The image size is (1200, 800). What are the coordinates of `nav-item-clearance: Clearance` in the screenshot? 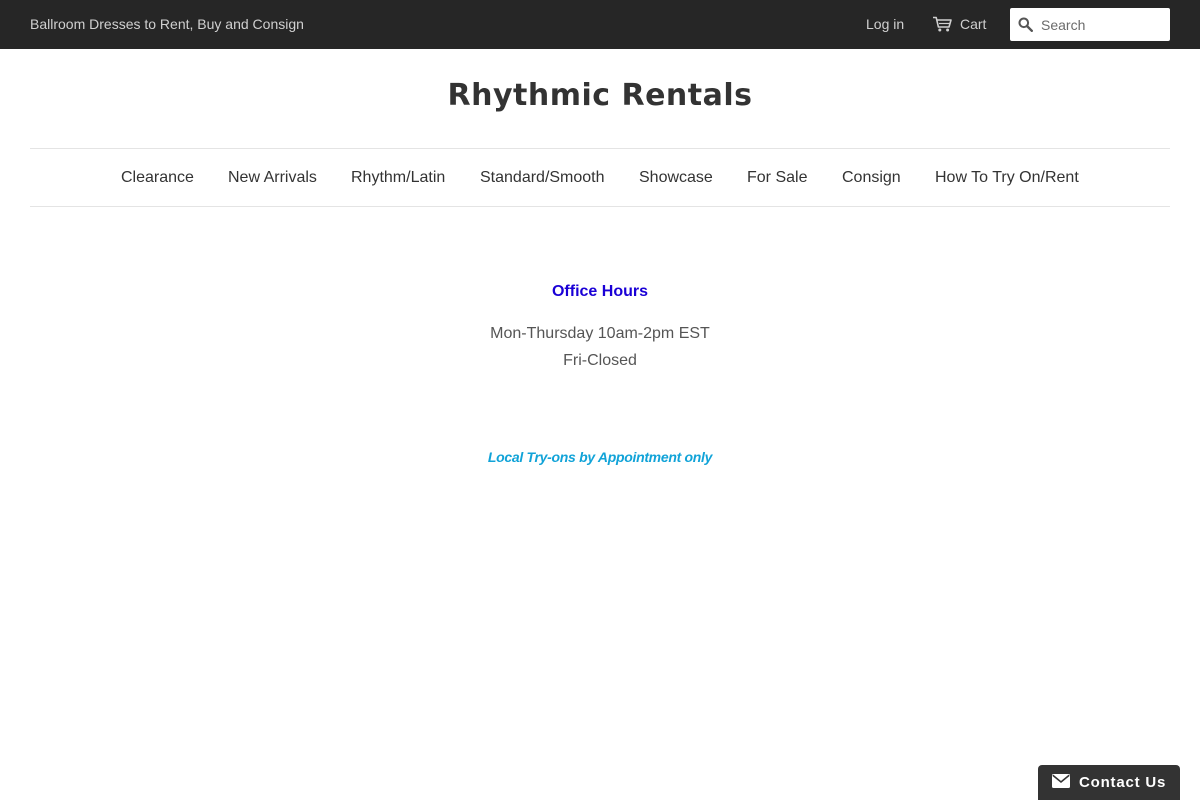 It's located at (157, 178).